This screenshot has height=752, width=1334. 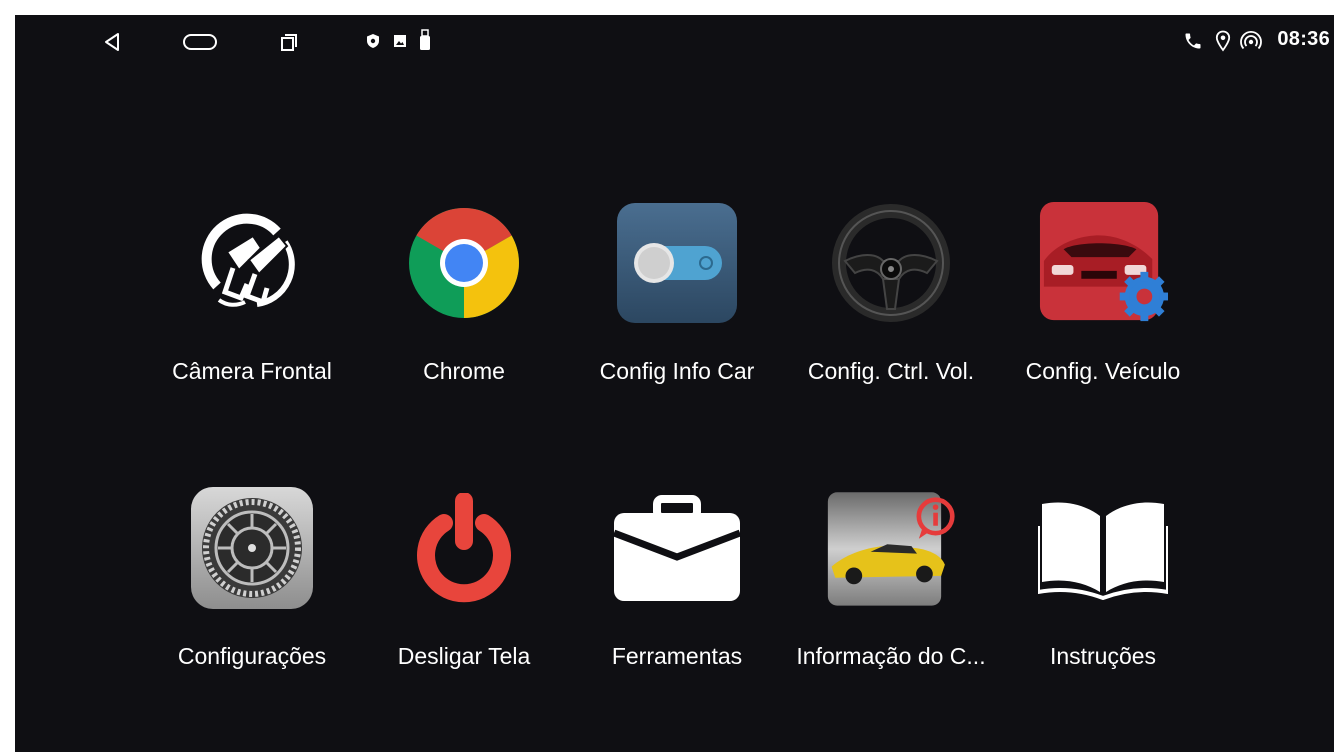 I want to click on app-label: Config. Veículo, so click(x=1103, y=371).